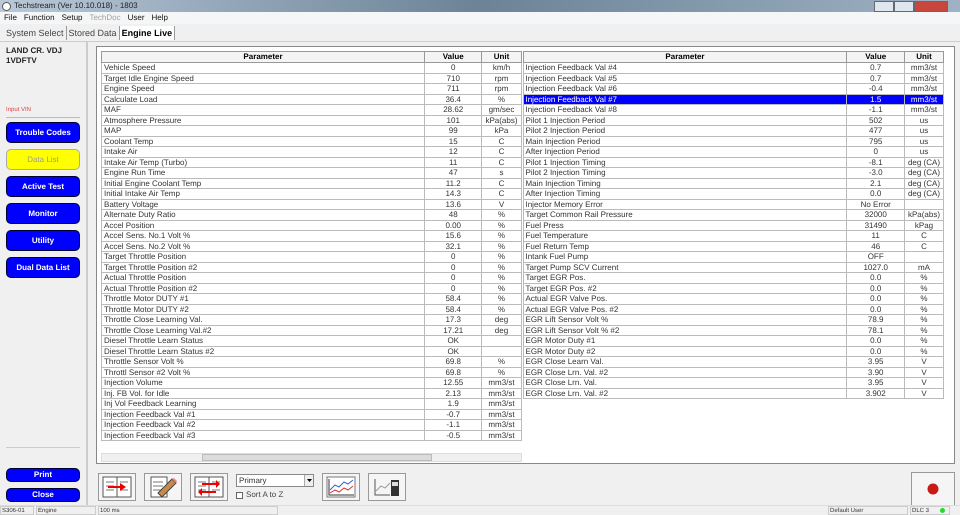 The image size is (960, 515). I want to click on table-row: Injection Feedback Val #8 -1.1 mm3/st, so click(733, 109).